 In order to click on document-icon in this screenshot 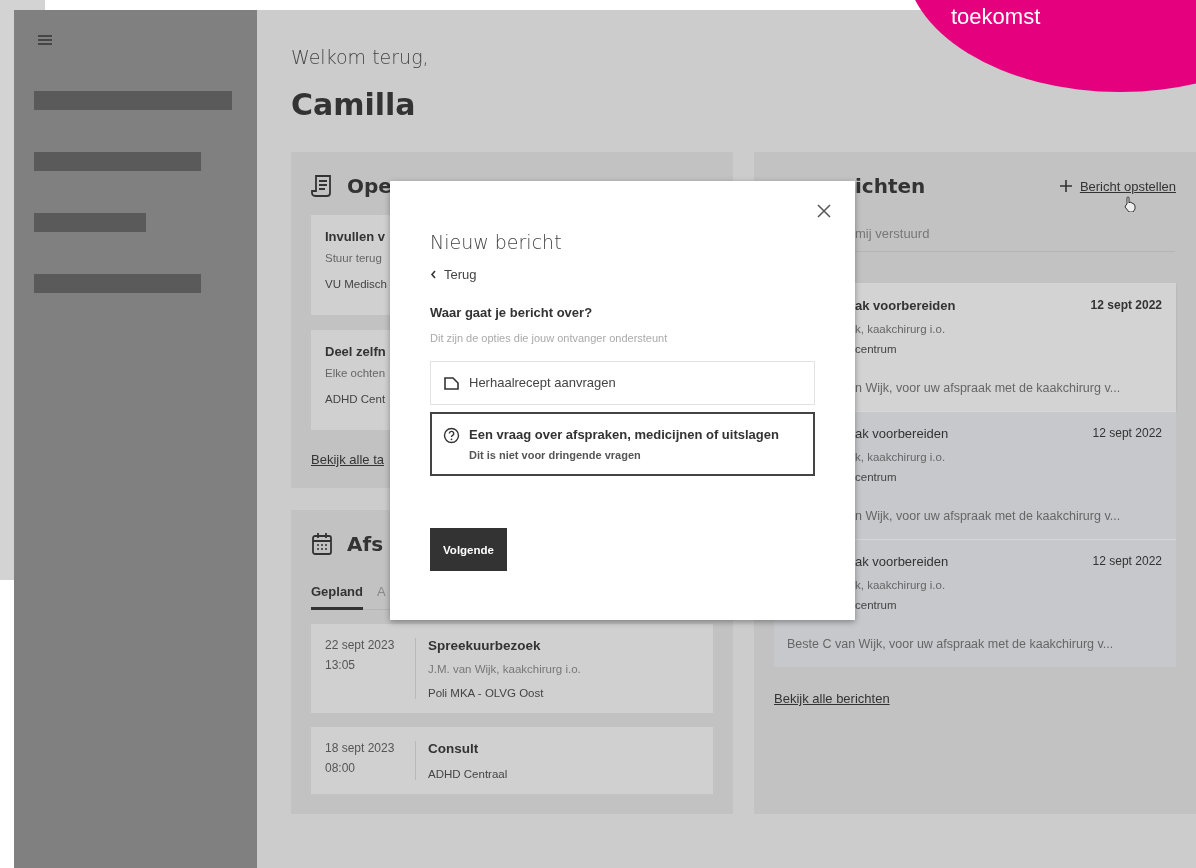, I will do `click(451, 383)`.